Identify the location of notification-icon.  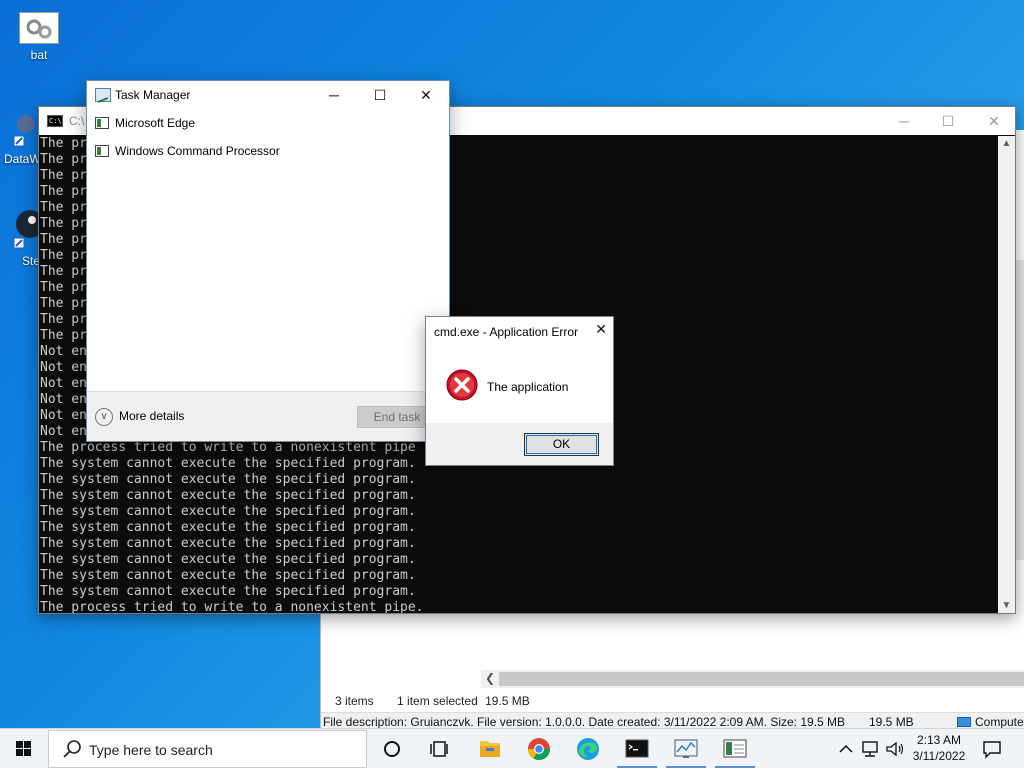
(992, 750).